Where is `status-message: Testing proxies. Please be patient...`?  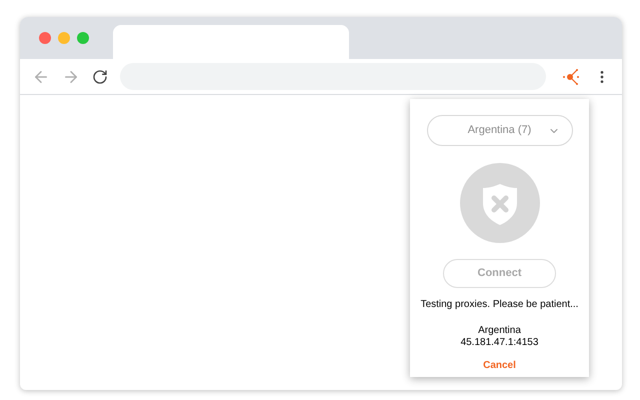 status-message: Testing proxies. Please be patient... is located at coordinates (499, 305).